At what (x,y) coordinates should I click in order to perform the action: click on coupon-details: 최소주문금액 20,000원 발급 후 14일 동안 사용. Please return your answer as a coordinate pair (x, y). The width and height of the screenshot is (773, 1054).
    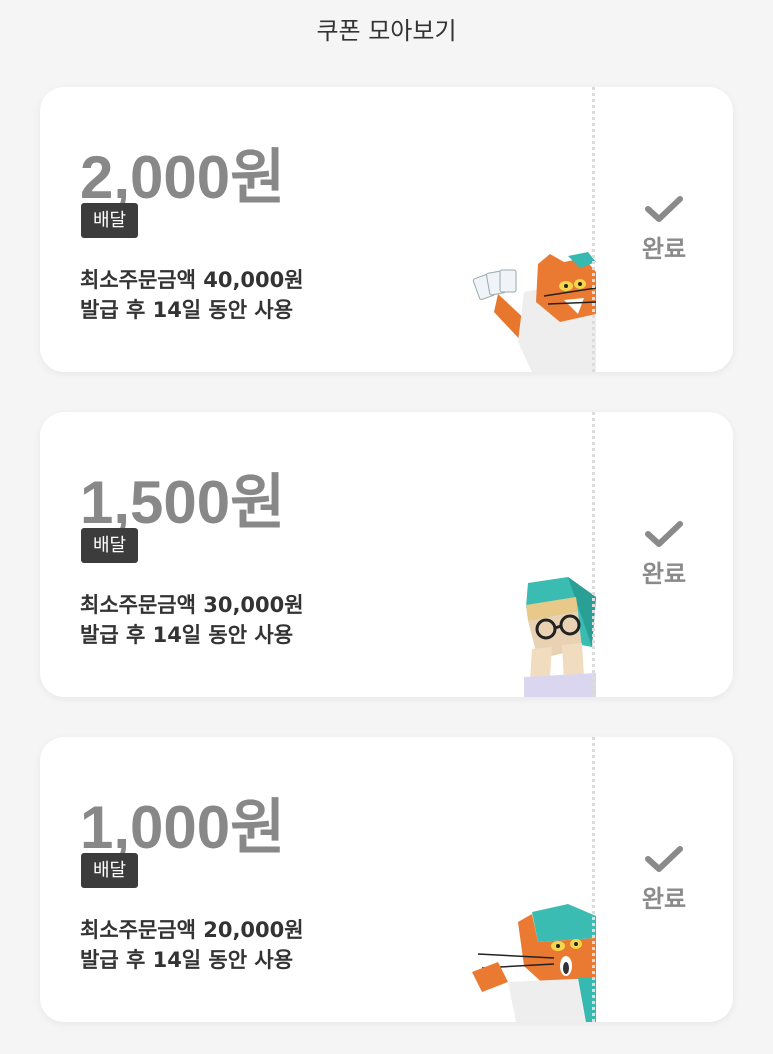
    Looking at the image, I should click on (192, 945).